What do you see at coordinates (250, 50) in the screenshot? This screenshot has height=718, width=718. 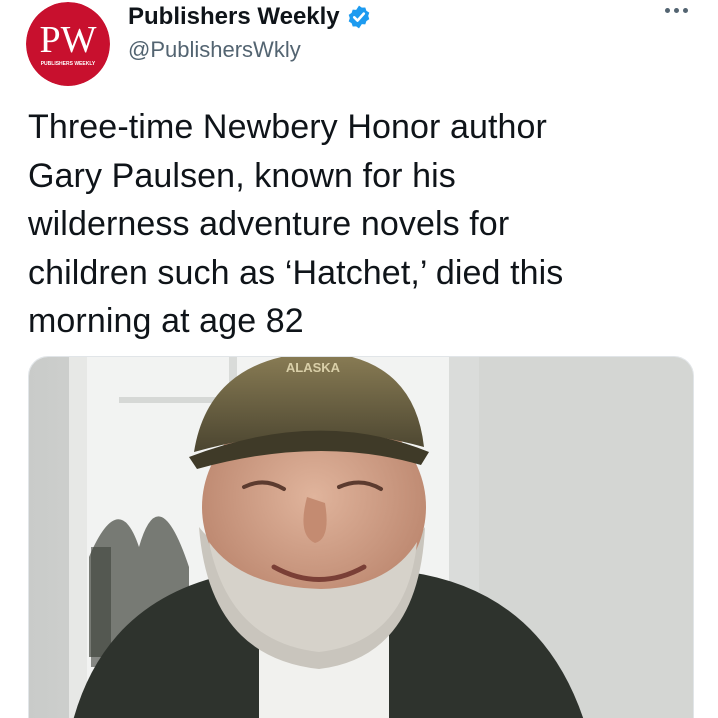 I see `author-handle: @PublishersWkly` at bounding box center [250, 50].